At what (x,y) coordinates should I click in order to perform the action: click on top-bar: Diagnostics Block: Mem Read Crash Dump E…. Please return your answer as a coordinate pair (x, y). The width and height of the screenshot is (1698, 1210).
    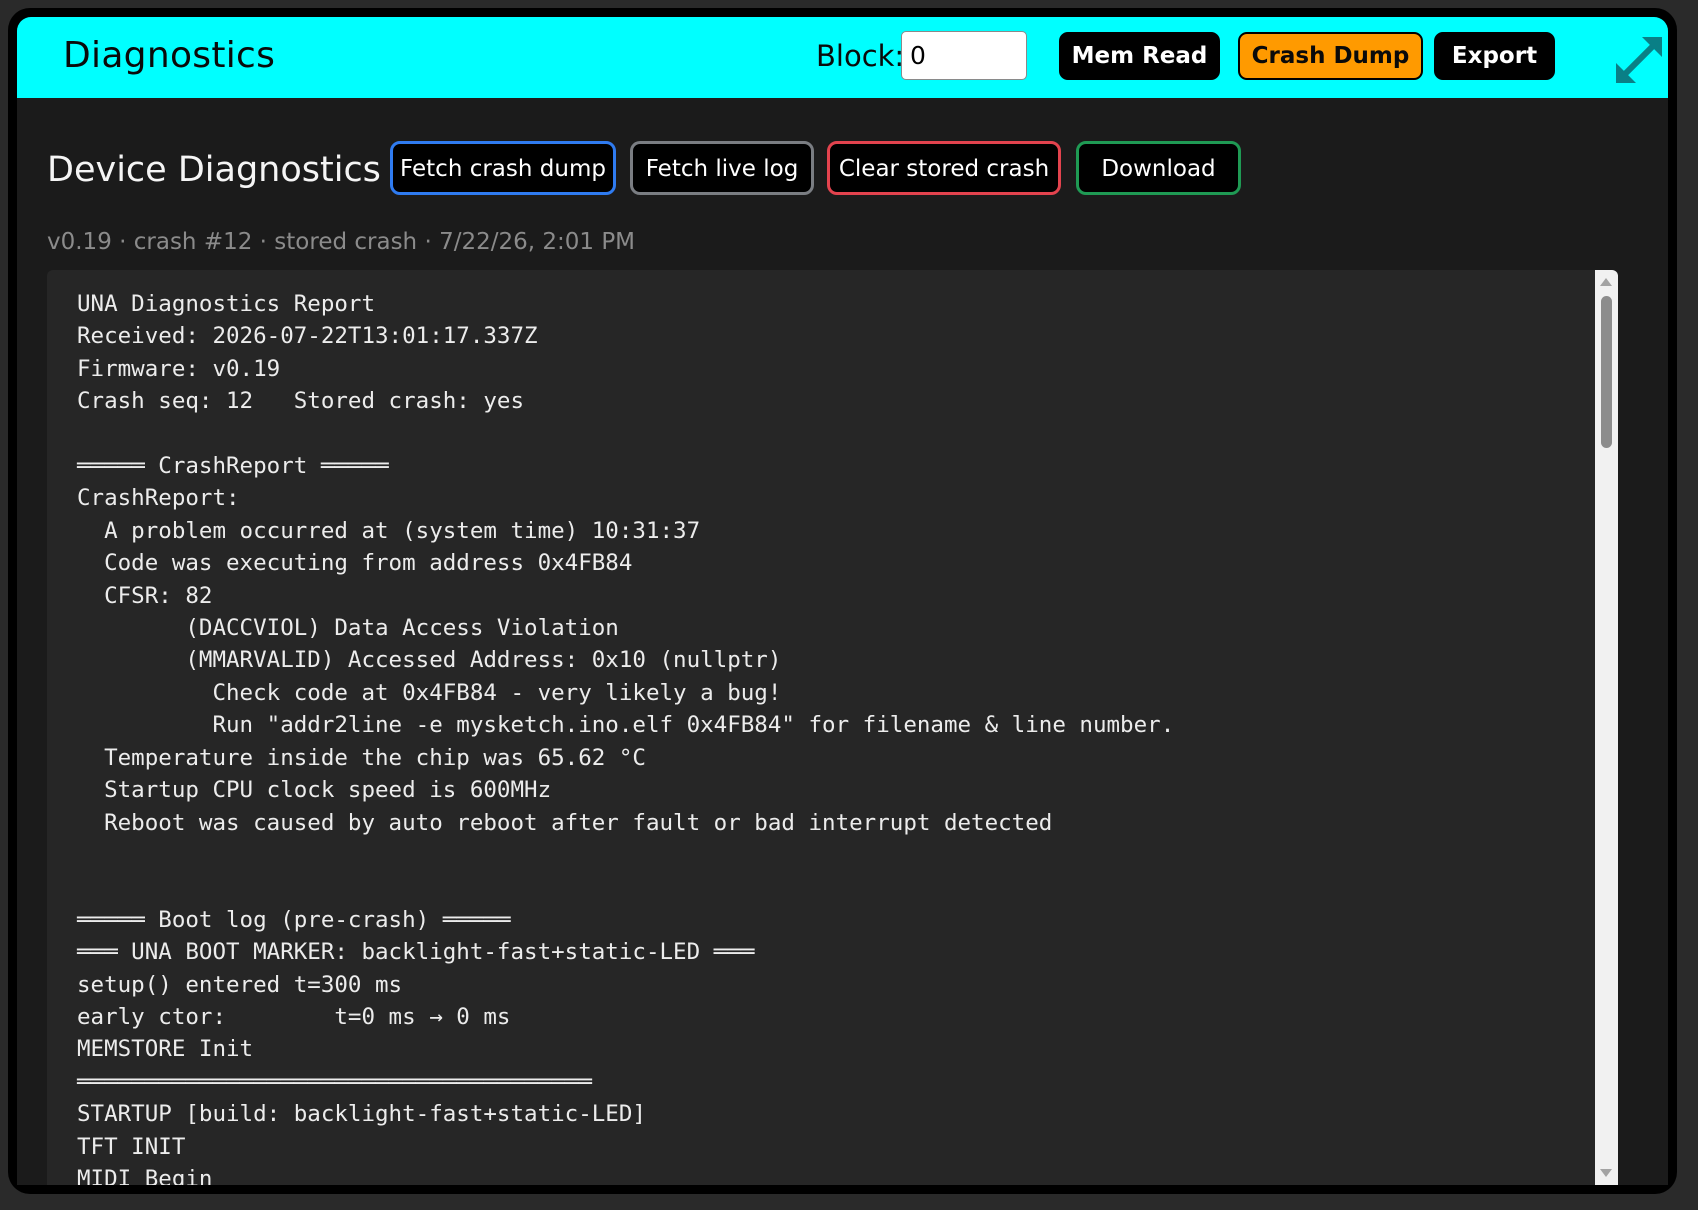
    Looking at the image, I should click on (842, 57).